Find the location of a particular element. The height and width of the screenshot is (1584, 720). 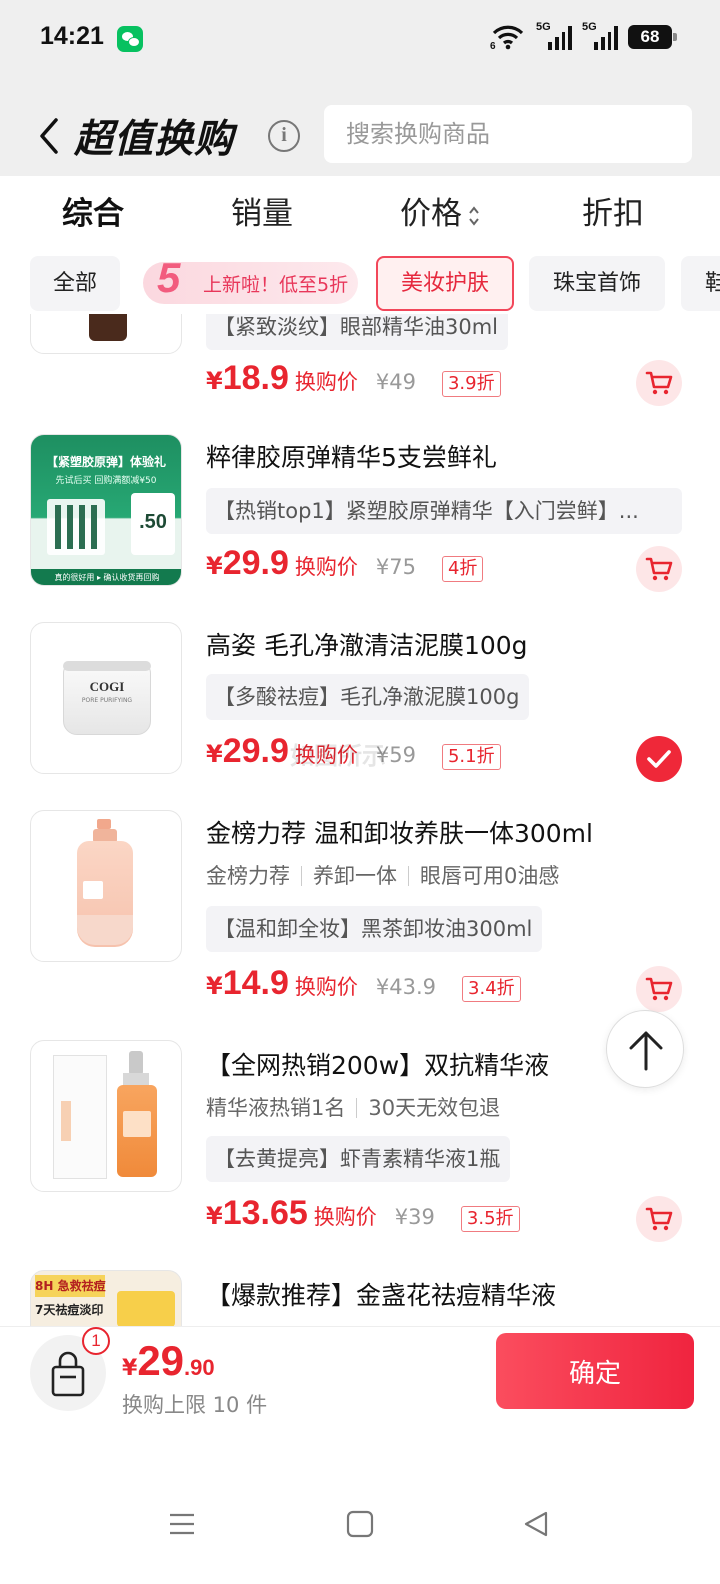

back-arrow-icon is located at coordinates (49, 136).